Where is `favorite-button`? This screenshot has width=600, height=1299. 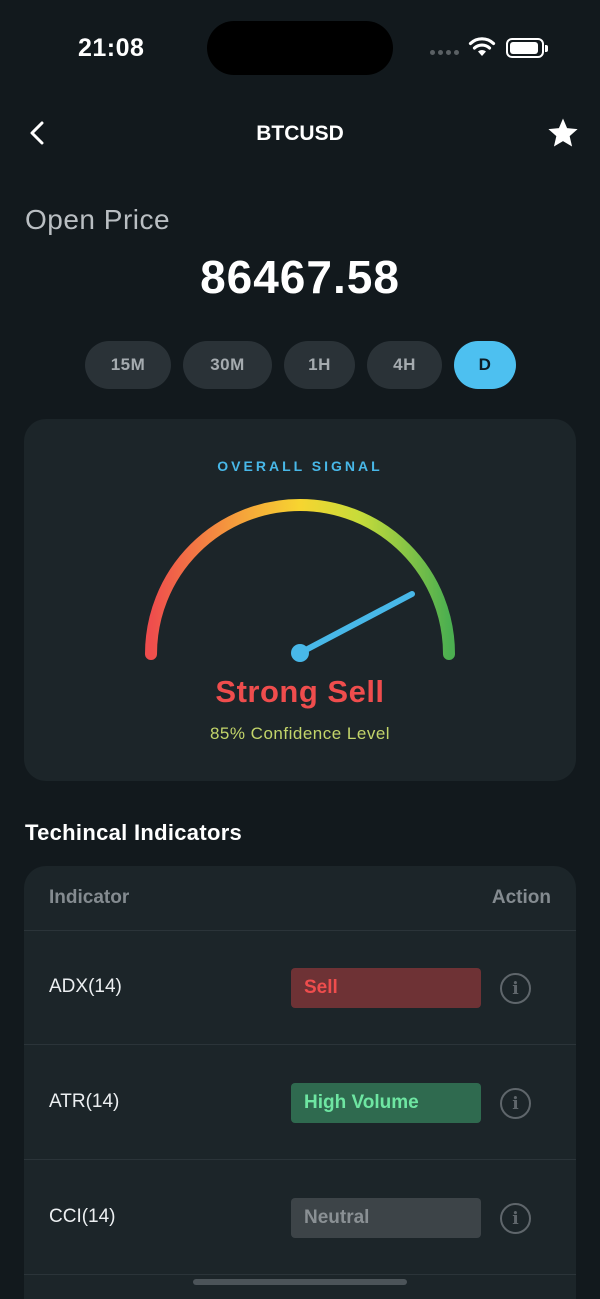 favorite-button is located at coordinates (563, 133).